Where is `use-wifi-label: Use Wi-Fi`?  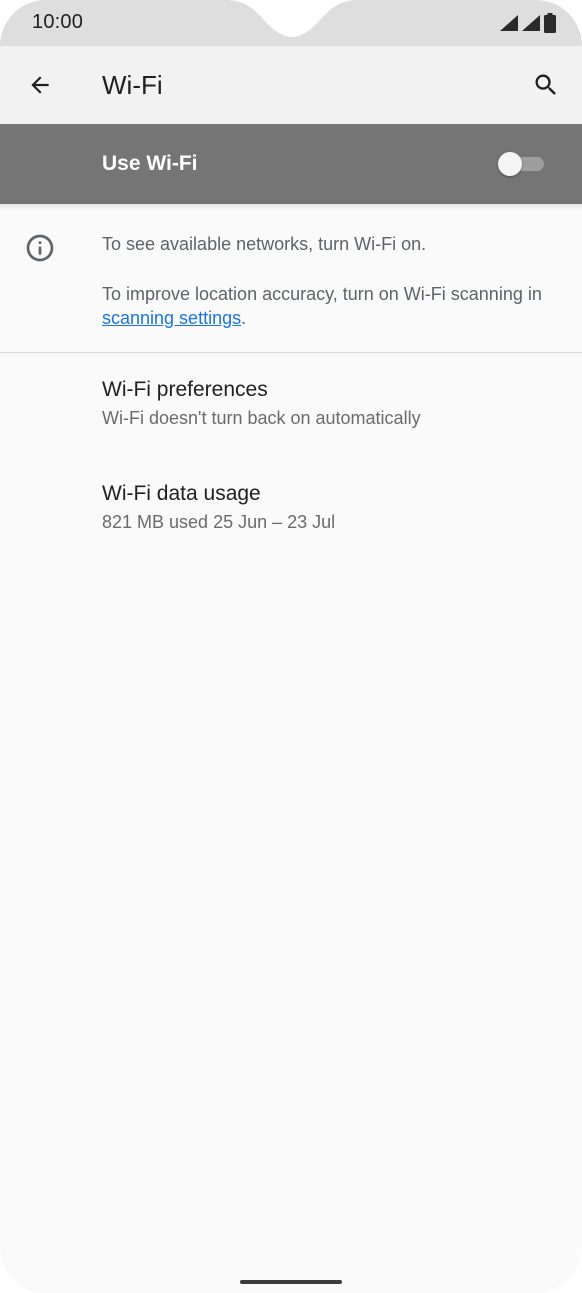
use-wifi-label: Use Wi-Fi is located at coordinates (150, 163).